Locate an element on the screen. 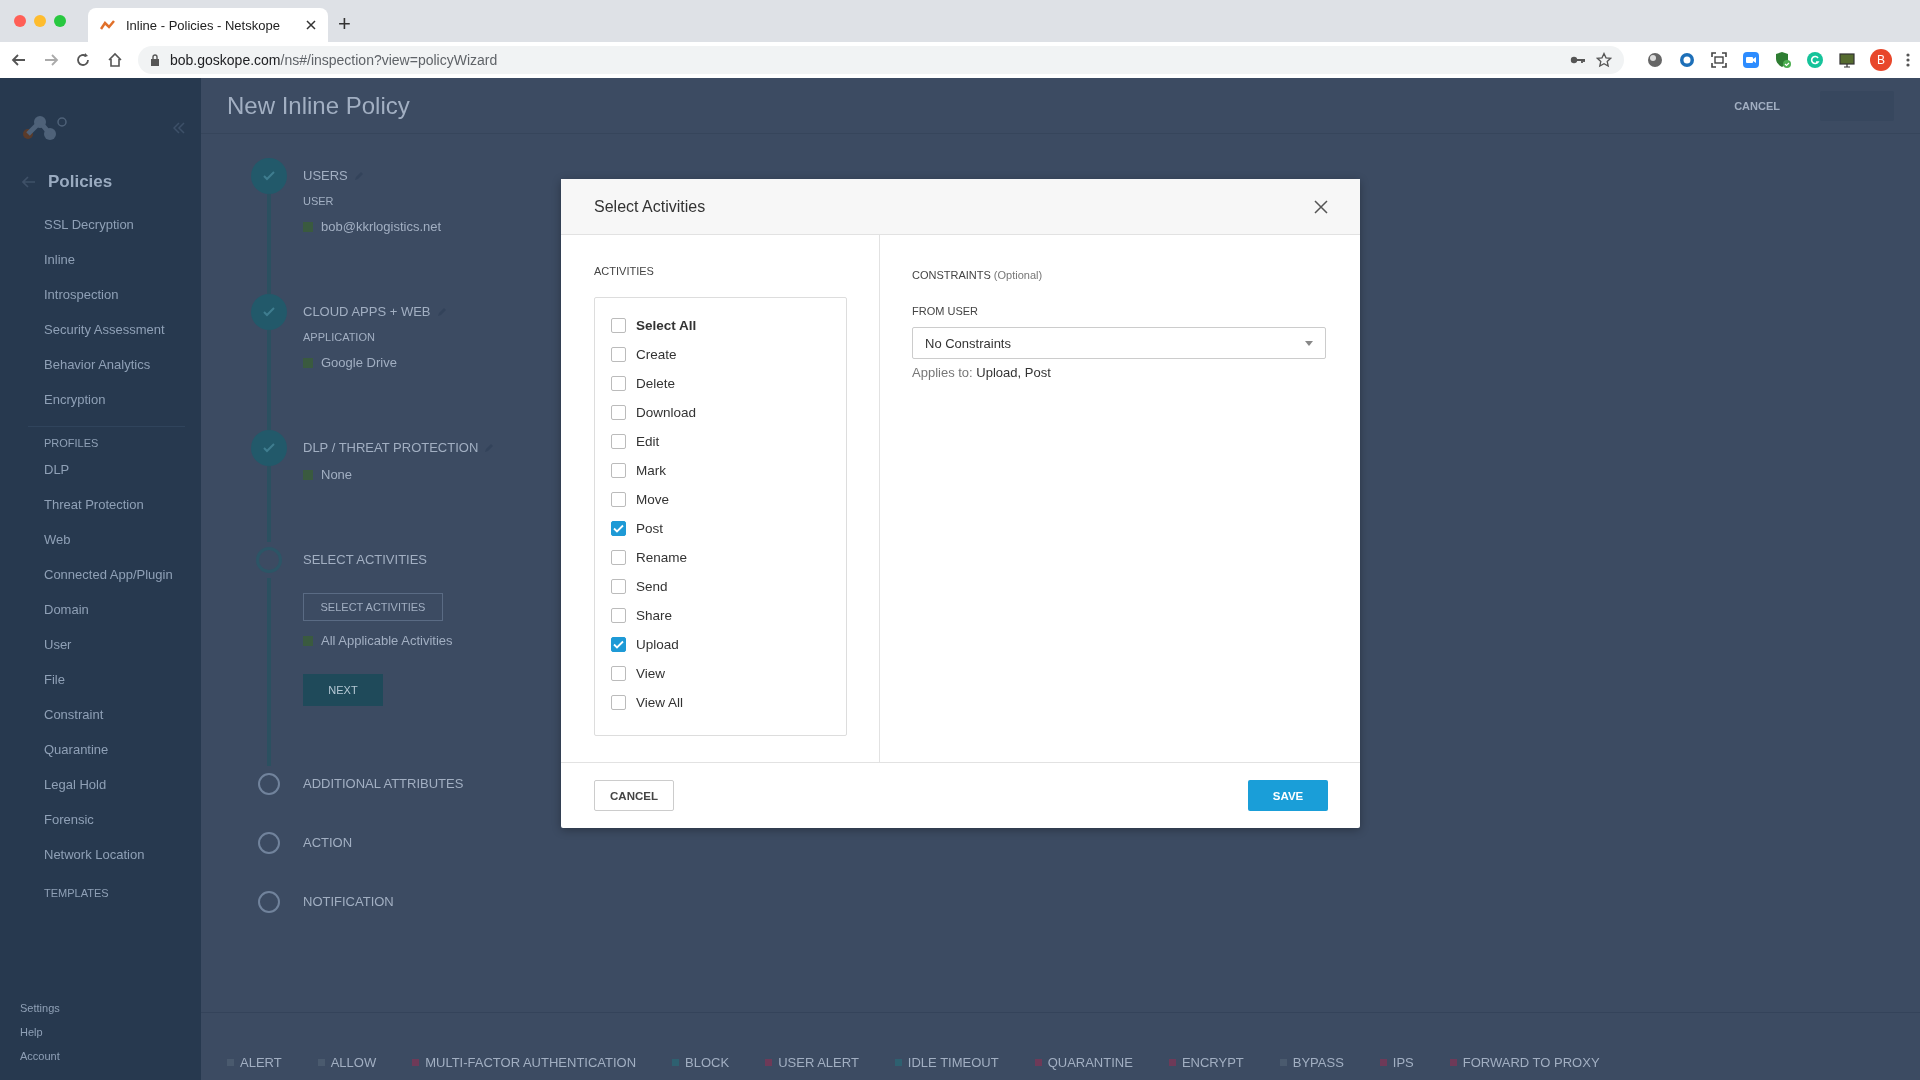  sidebar-item: TEMPLATES is located at coordinates (100, 893).